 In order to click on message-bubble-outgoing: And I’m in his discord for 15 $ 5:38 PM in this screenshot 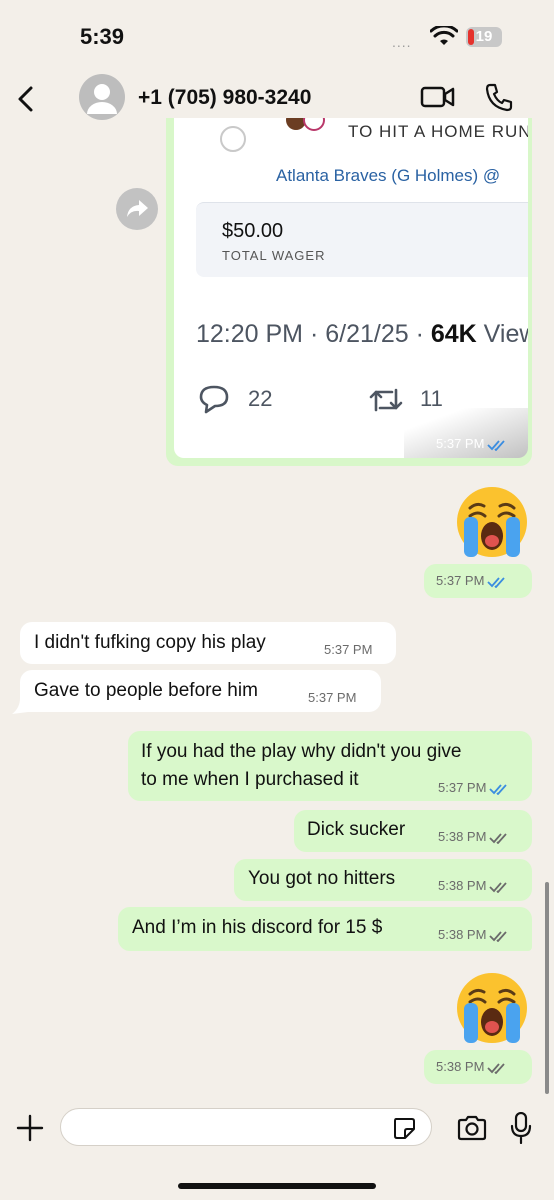, I will do `click(325, 929)`.